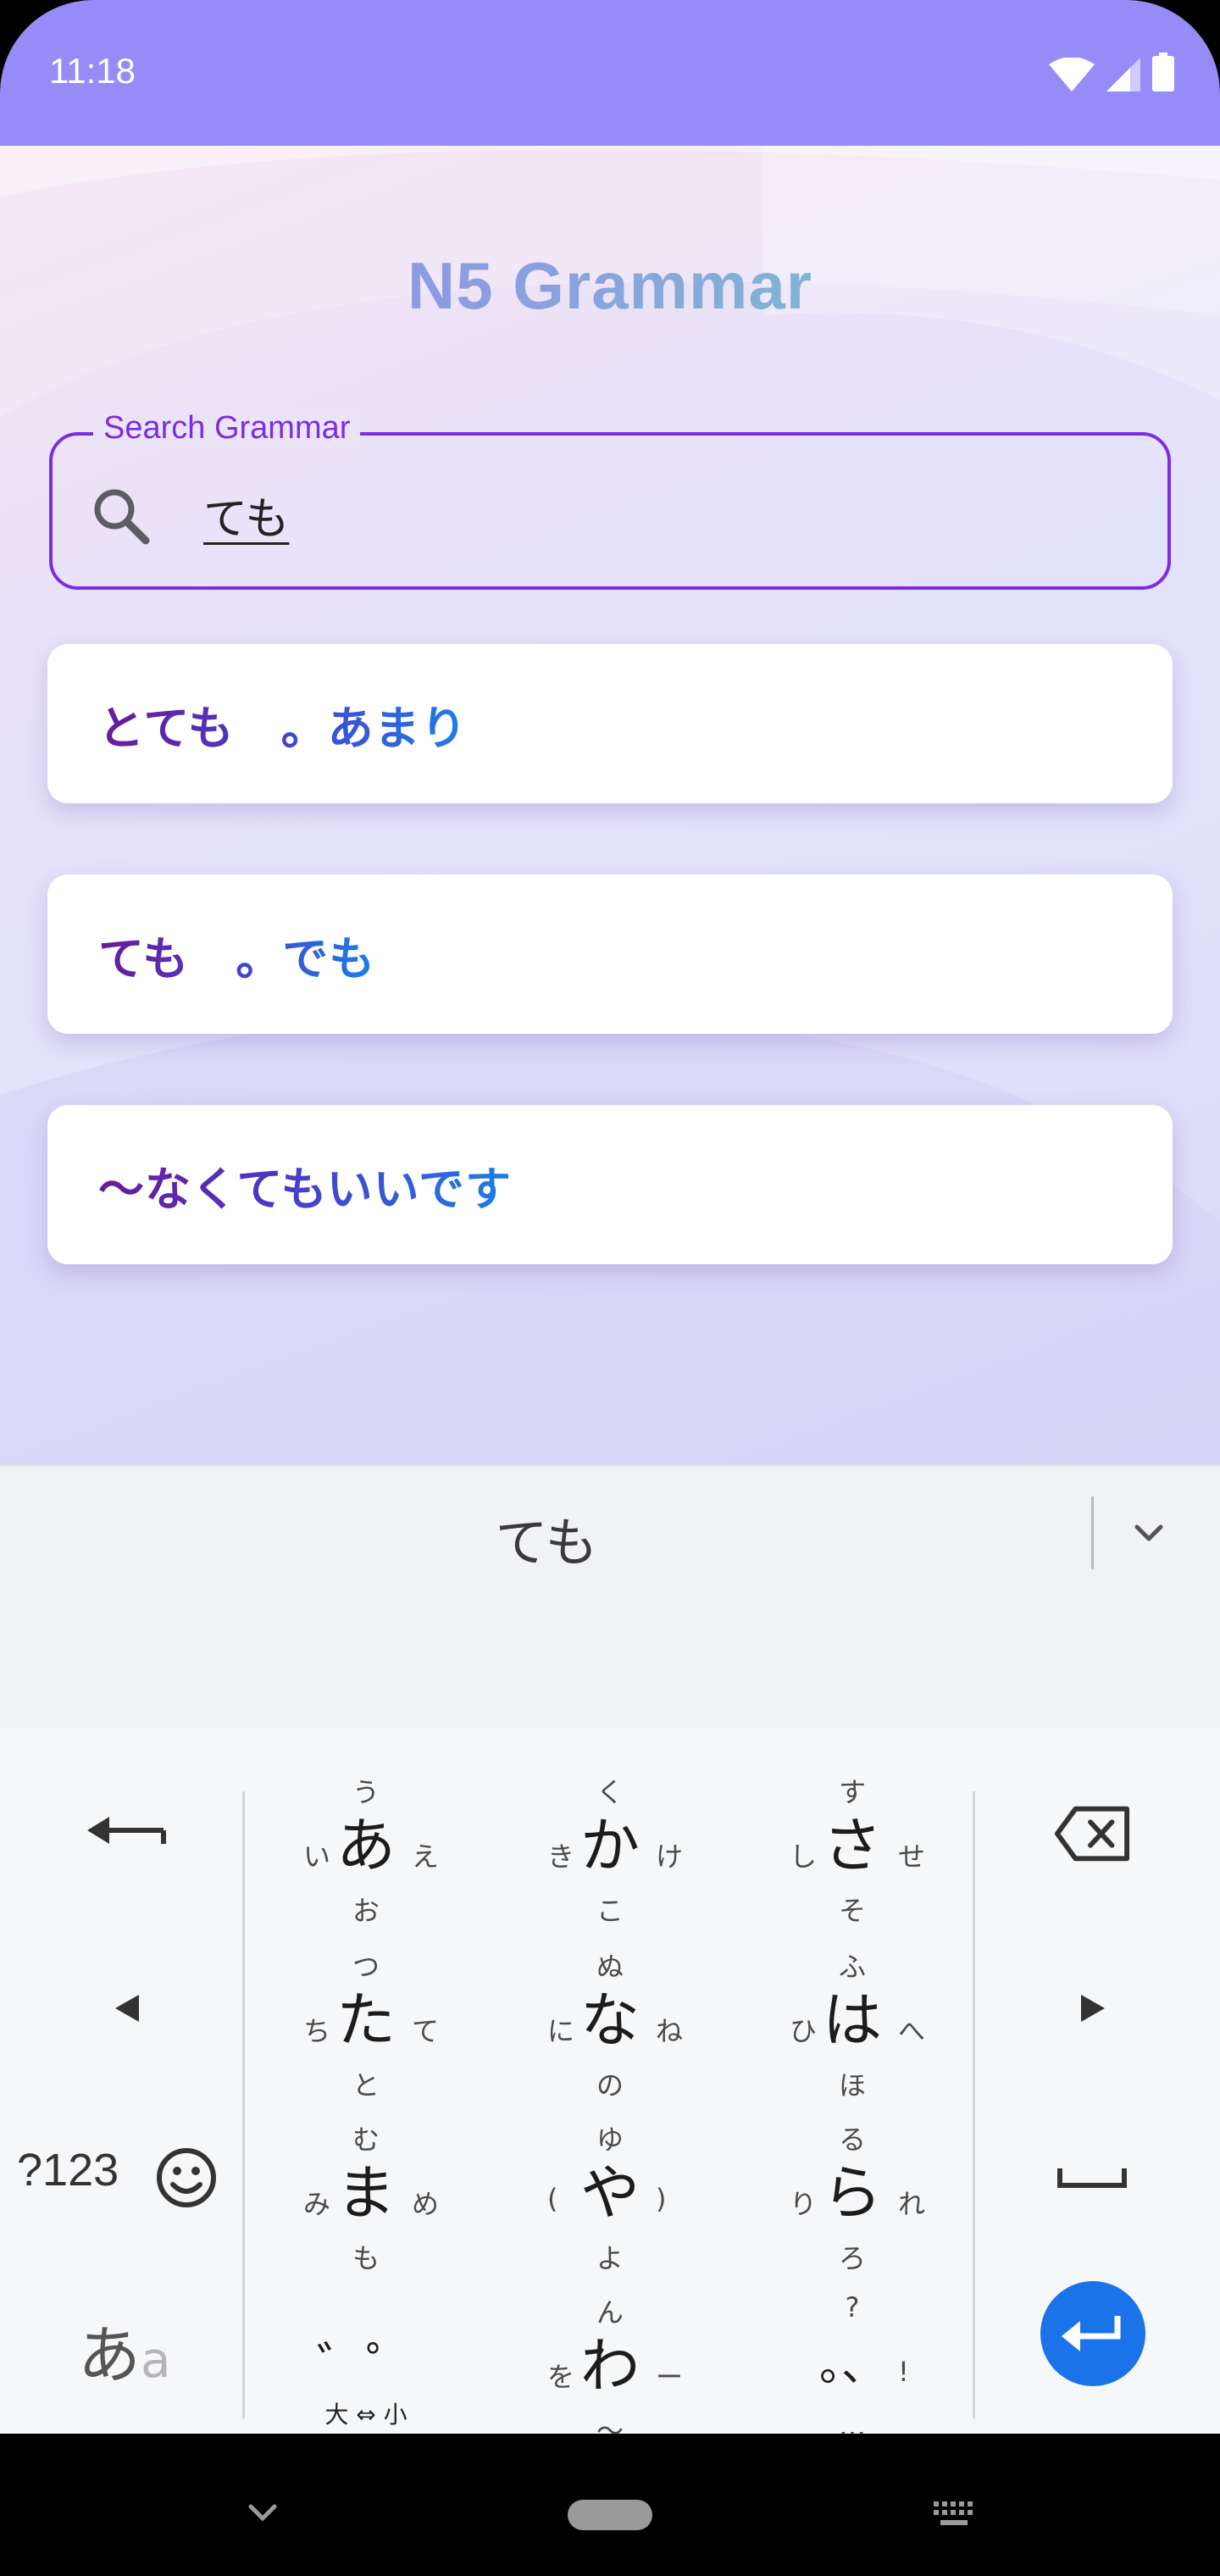 This screenshot has height=2576, width=1220. I want to click on kana-down: と, so click(366, 2085).